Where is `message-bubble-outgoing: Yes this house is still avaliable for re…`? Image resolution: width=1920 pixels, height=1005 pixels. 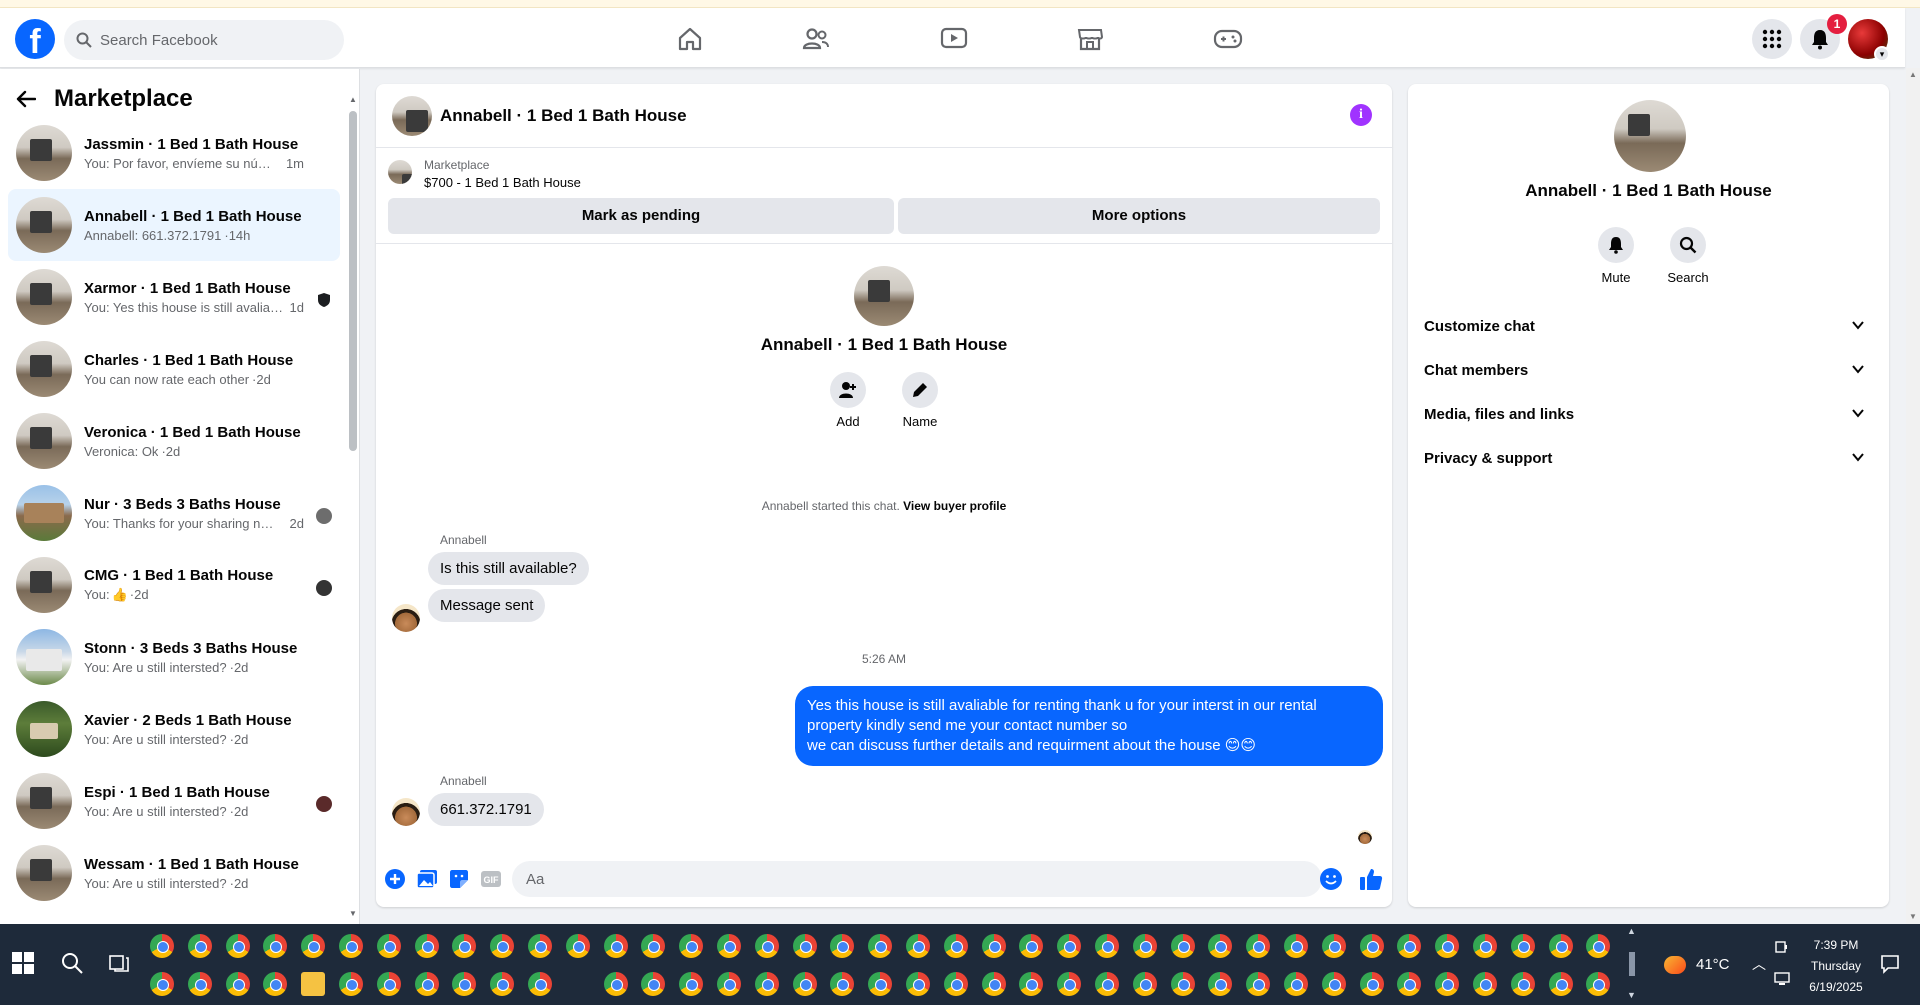
message-bubble-outgoing: Yes this house is still avaliable for re… is located at coordinates (1089, 726).